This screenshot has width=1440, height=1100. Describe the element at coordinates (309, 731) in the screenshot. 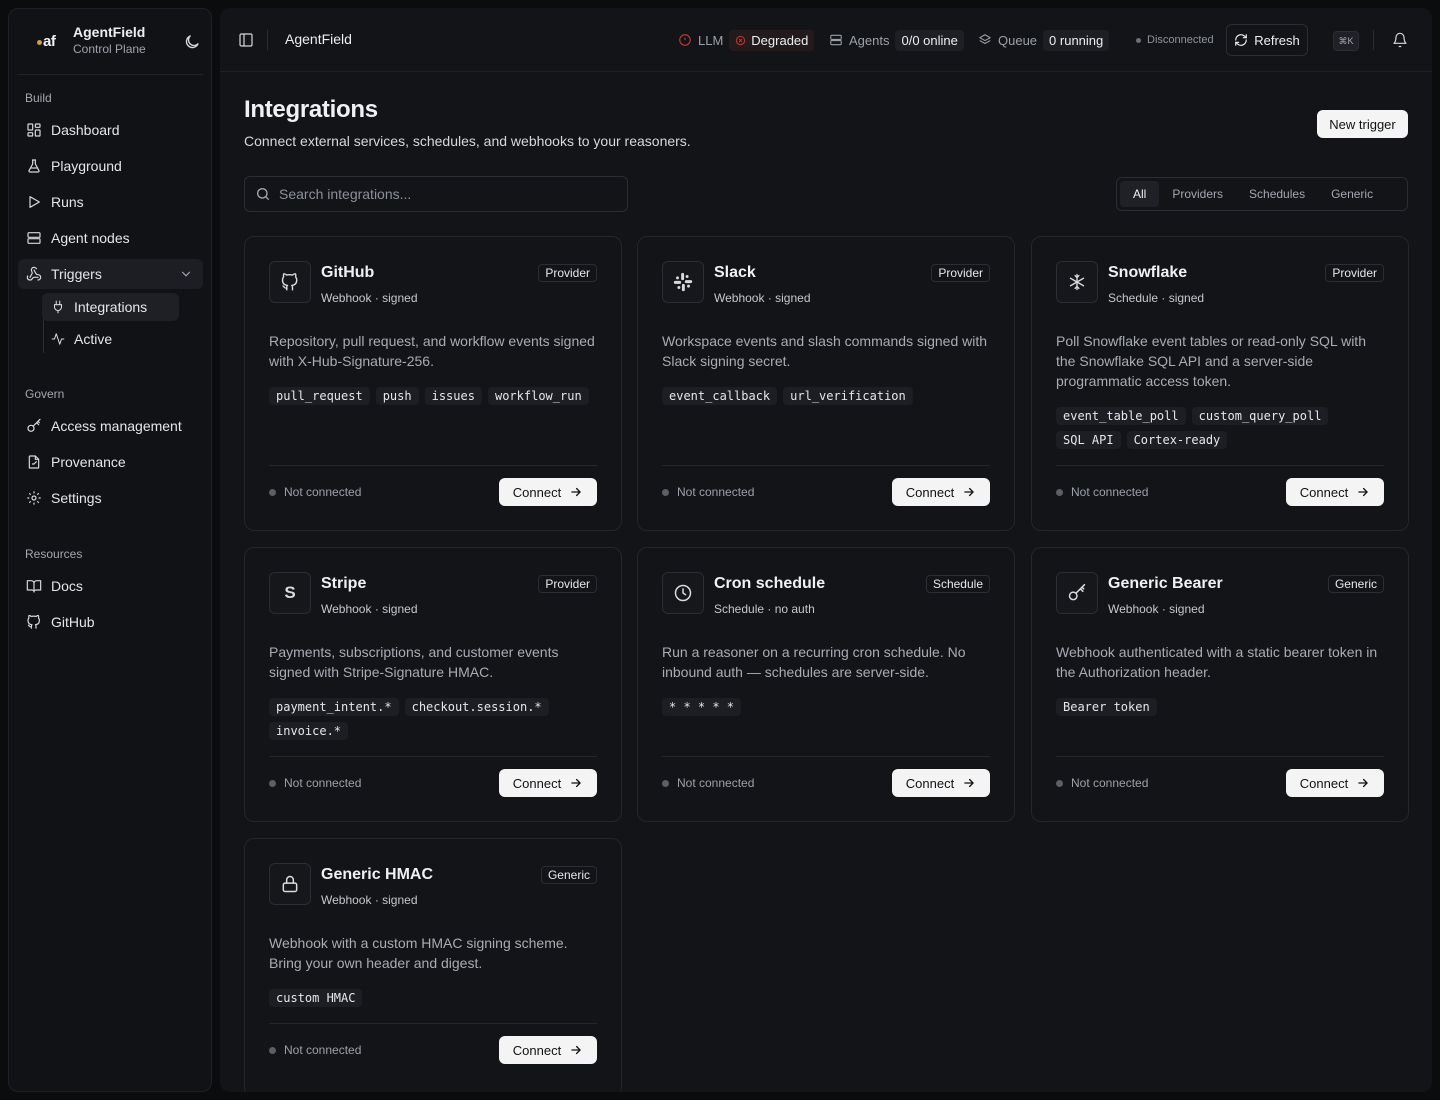

I see `event-chip: invoice.*` at that location.